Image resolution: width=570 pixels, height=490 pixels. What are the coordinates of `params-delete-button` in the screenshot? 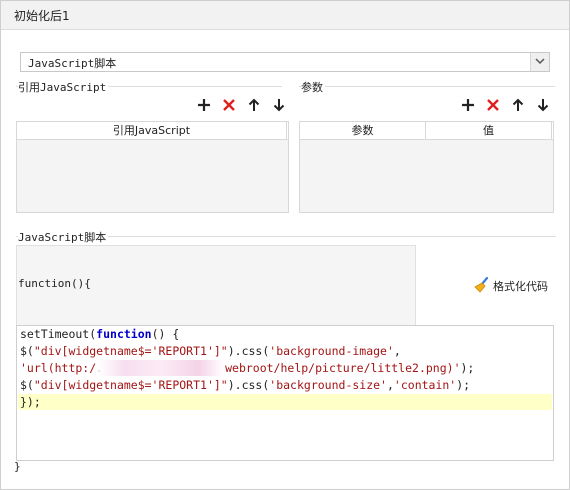 It's located at (493, 105).